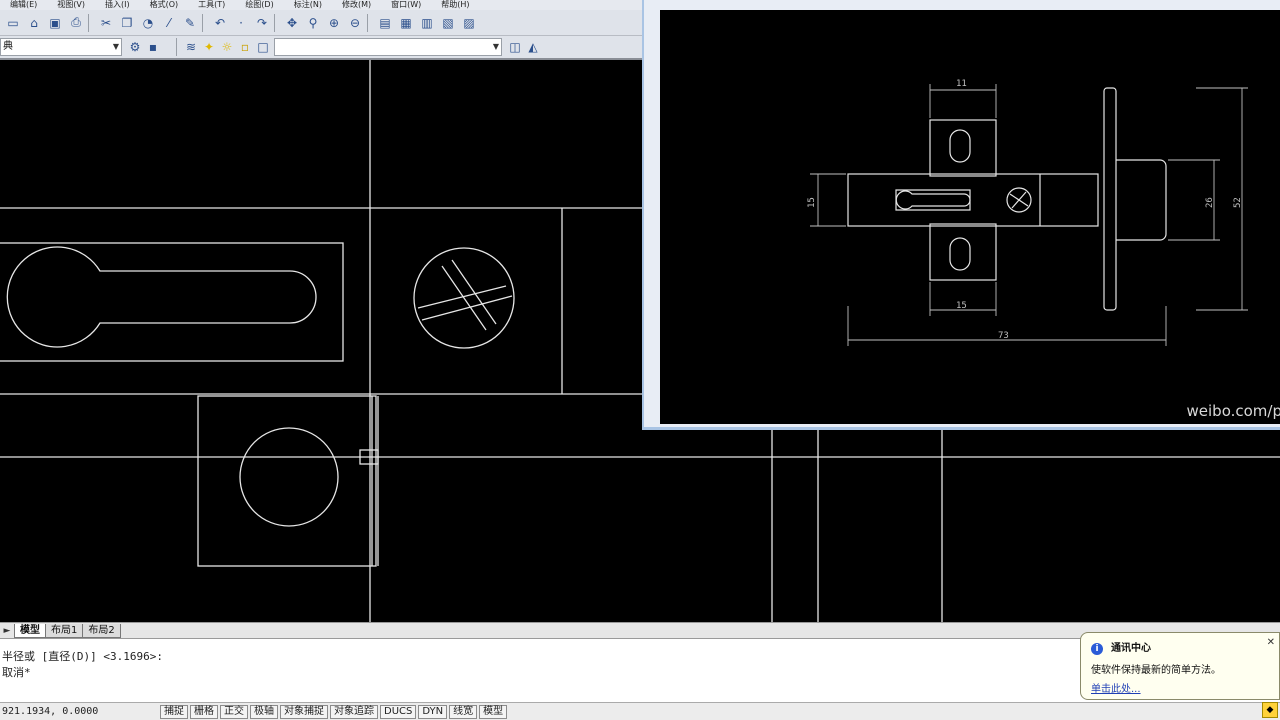 The image size is (1280, 720). Describe the element at coordinates (961, 84) in the screenshot. I see `dim-label-top: 11` at that location.